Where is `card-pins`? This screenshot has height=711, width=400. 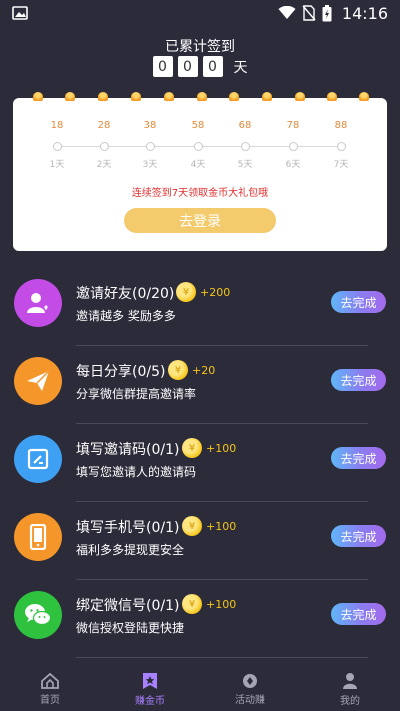 card-pins is located at coordinates (200, 98).